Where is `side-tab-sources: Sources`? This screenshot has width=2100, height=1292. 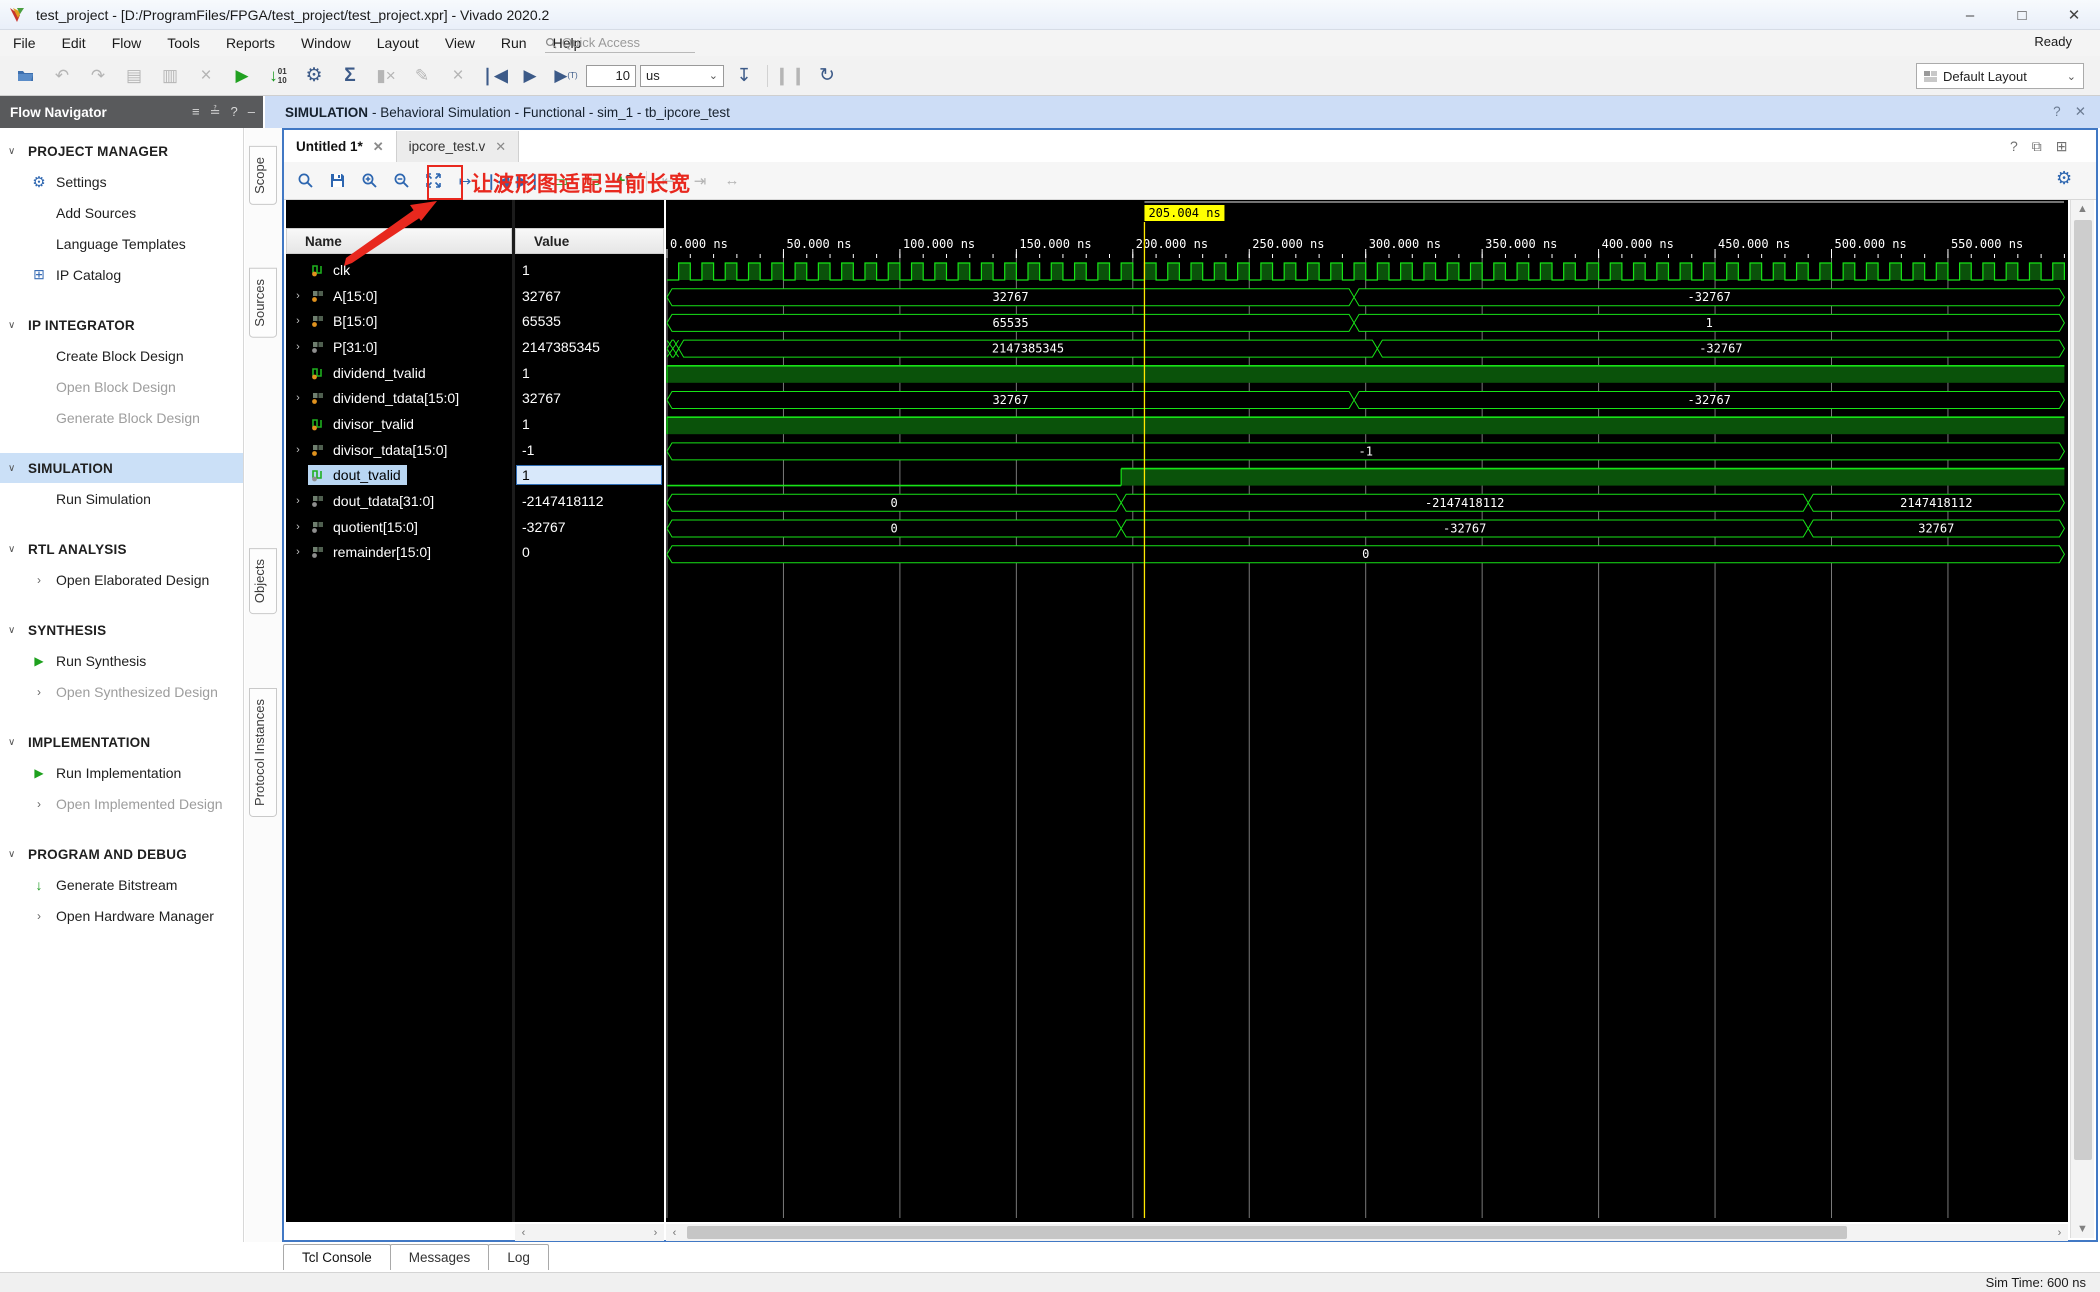
side-tab-sources: Sources is located at coordinates (263, 303).